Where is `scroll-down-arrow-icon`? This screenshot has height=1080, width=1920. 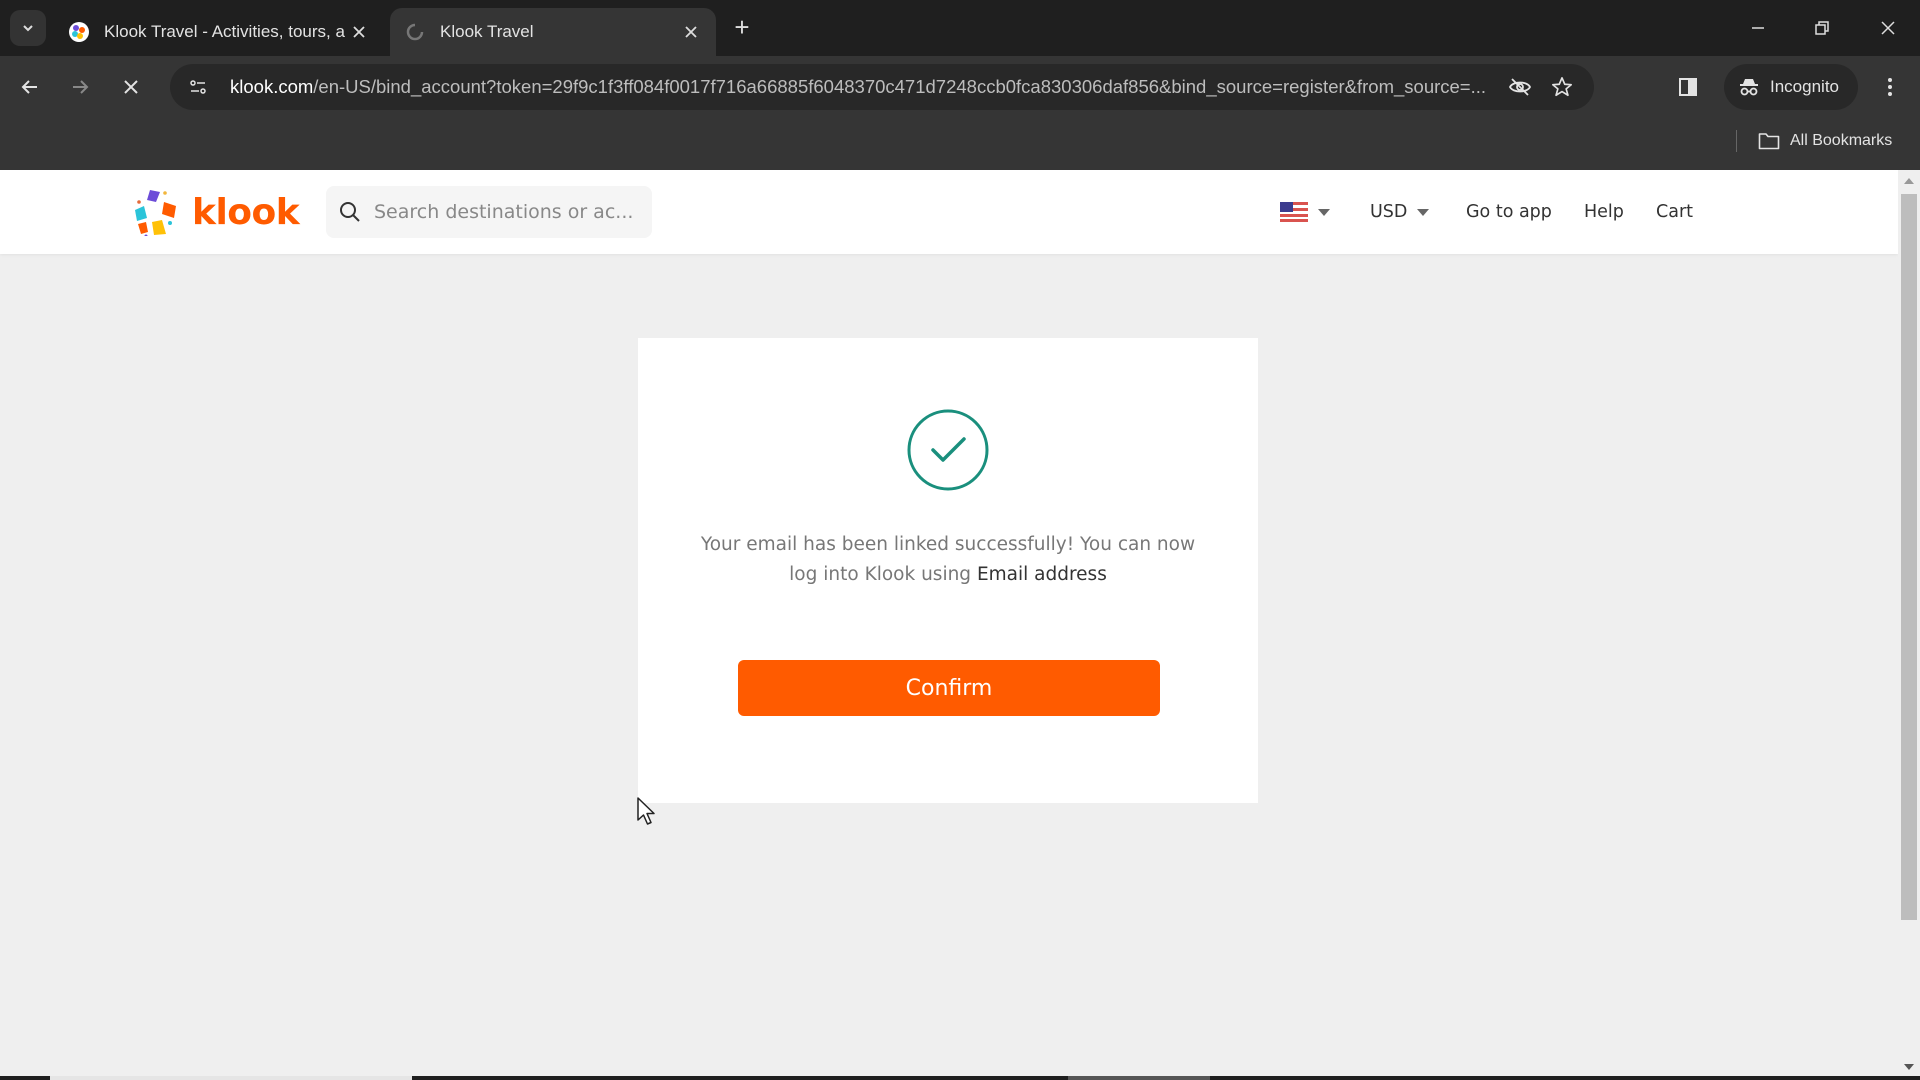 scroll-down-arrow-icon is located at coordinates (1909, 1067).